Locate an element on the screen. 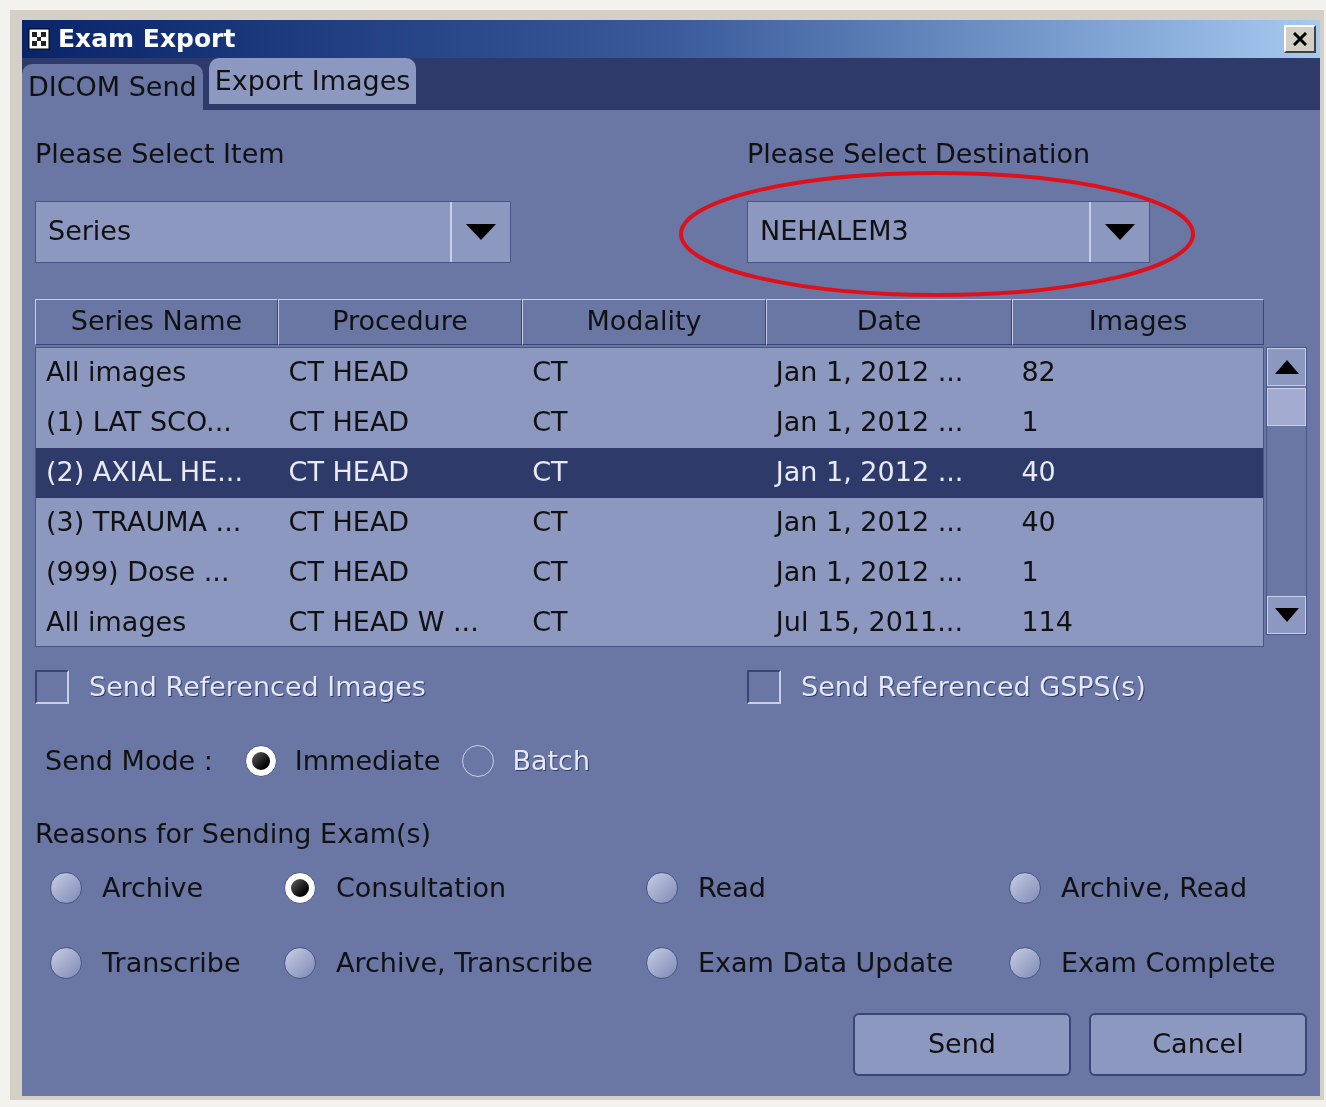 This screenshot has width=1326, height=1107. table-row: All images CT HEAD W ... CT Jul 15, 2011... 114 is located at coordinates (649, 621).